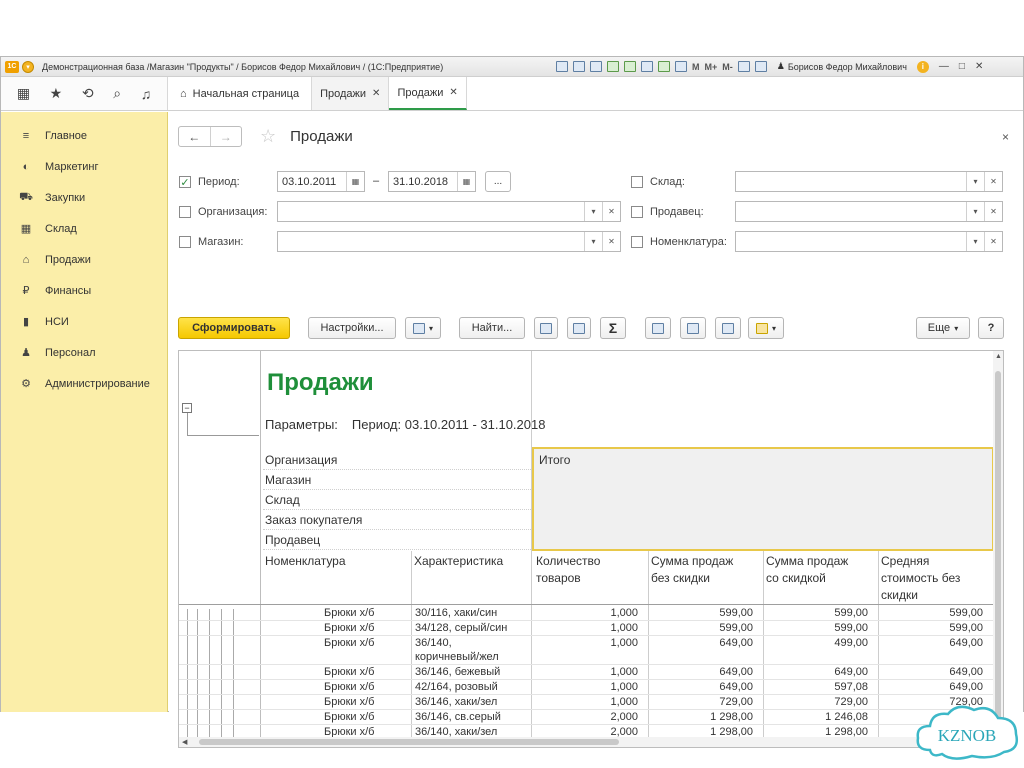 This screenshot has height=768, width=1024. What do you see at coordinates (869, 211) in the screenshot?
I see `seller-field: ▾ ✕` at bounding box center [869, 211].